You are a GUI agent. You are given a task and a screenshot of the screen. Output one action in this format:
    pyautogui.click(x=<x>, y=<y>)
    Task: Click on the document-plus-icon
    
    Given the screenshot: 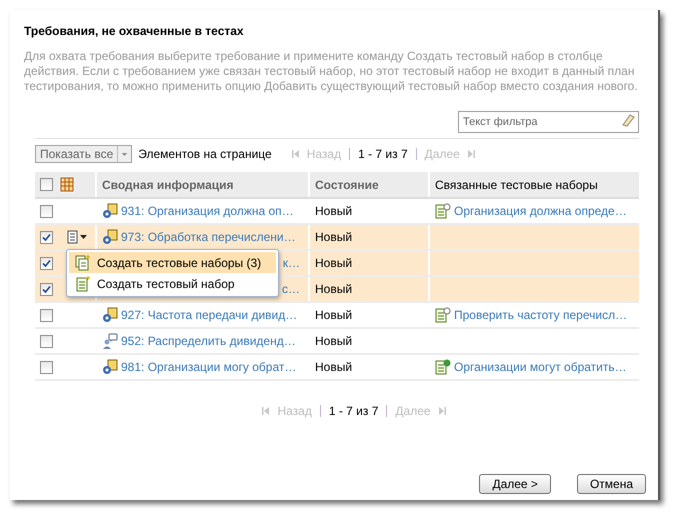 What is the action you would take?
    pyautogui.click(x=83, y=284)
    